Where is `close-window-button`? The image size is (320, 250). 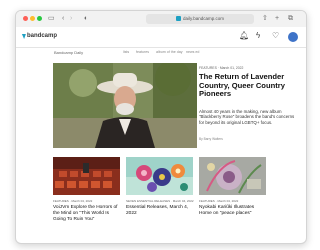
close-window-button is located at coordinates (25, 18).